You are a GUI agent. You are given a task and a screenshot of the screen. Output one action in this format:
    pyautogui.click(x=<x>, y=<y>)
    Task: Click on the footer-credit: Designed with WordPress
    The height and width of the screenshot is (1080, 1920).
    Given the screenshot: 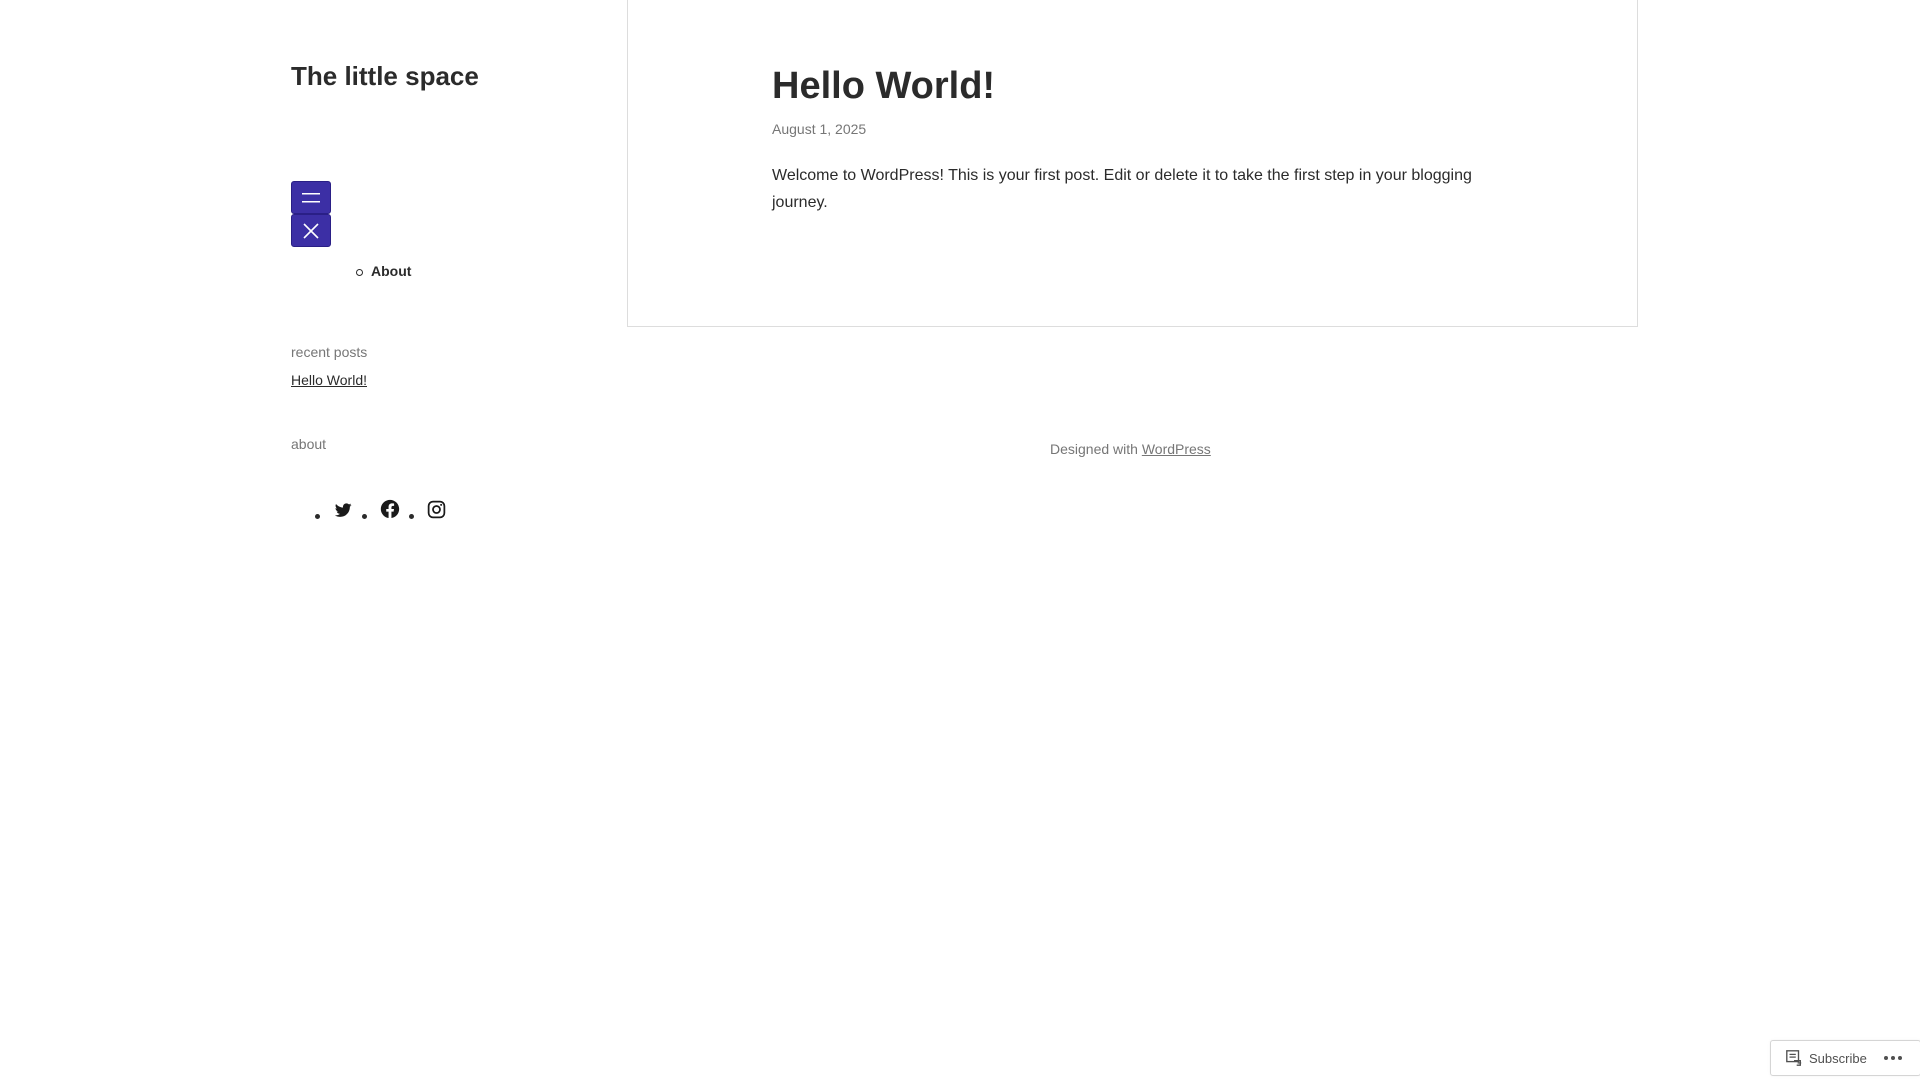 What is the action you would take?
    pyautogui.click(x=1130, y=449)
    